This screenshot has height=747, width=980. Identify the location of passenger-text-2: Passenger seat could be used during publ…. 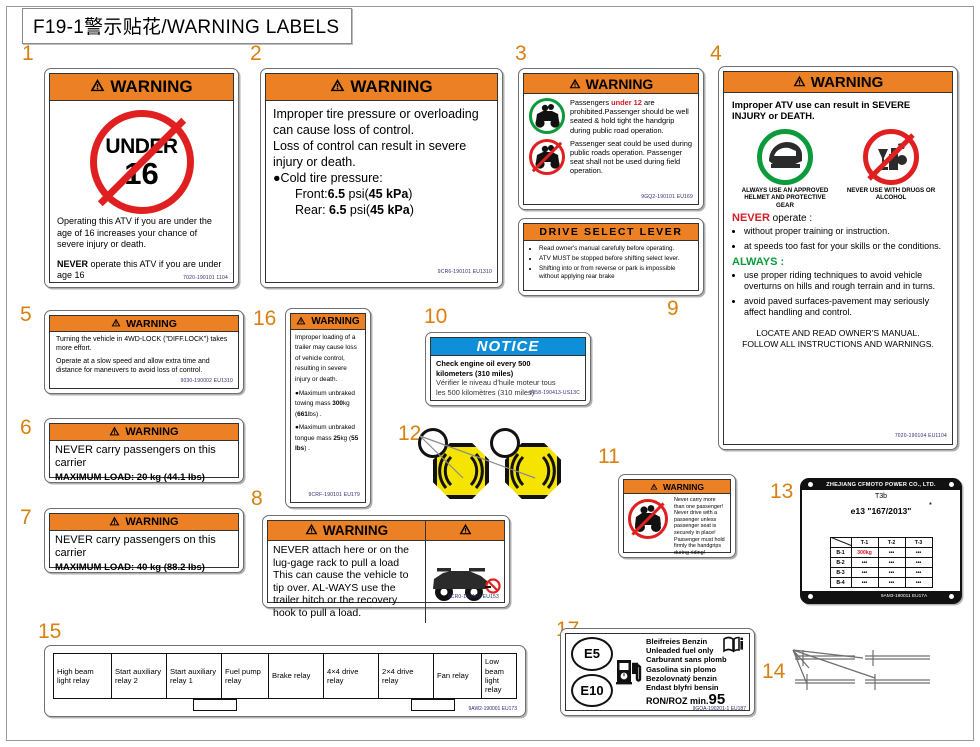
(631, 157).